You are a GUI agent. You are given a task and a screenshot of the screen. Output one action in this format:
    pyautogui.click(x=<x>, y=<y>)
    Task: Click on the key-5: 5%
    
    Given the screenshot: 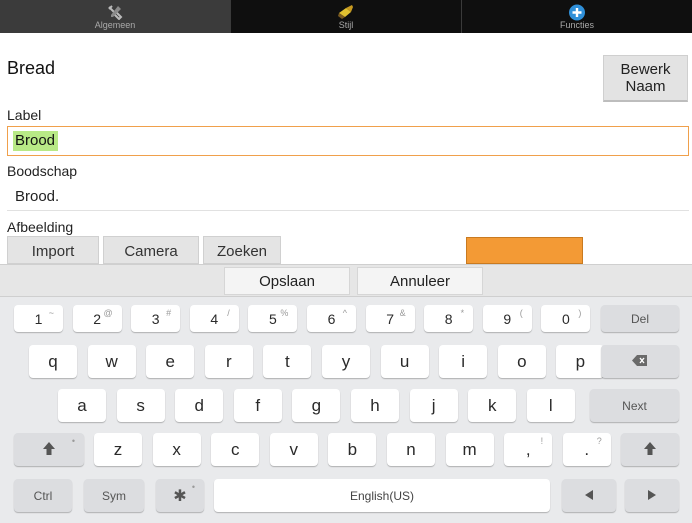 What is the action you would take?
    pyautogui.click(x=273, y=318)
    